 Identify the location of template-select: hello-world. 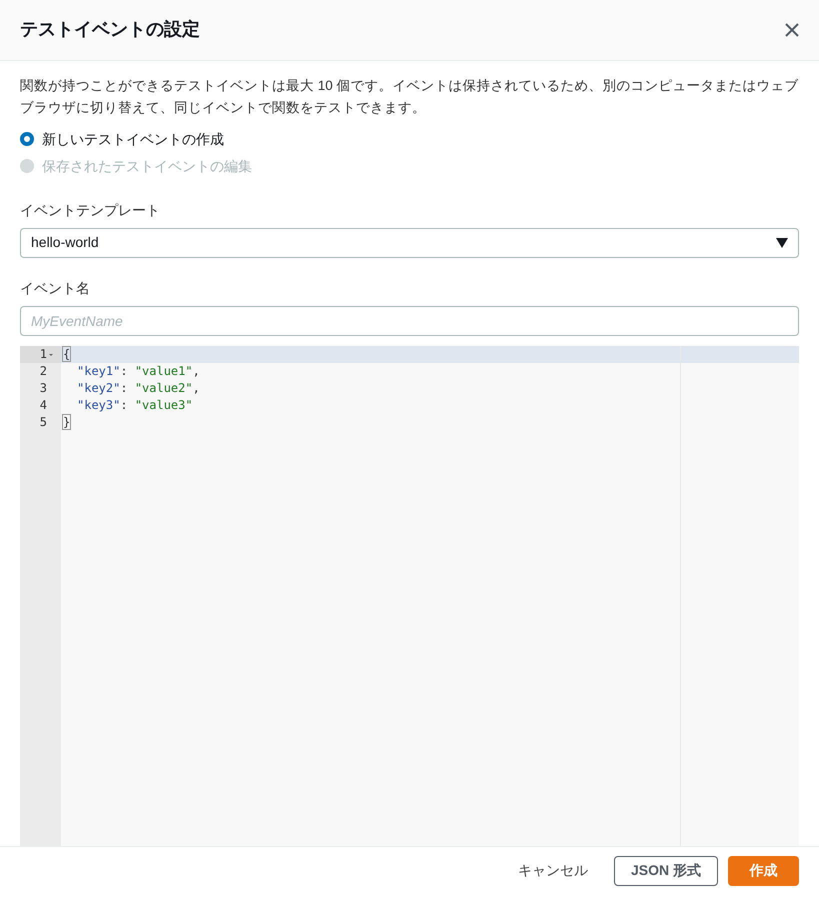
(409, 243).